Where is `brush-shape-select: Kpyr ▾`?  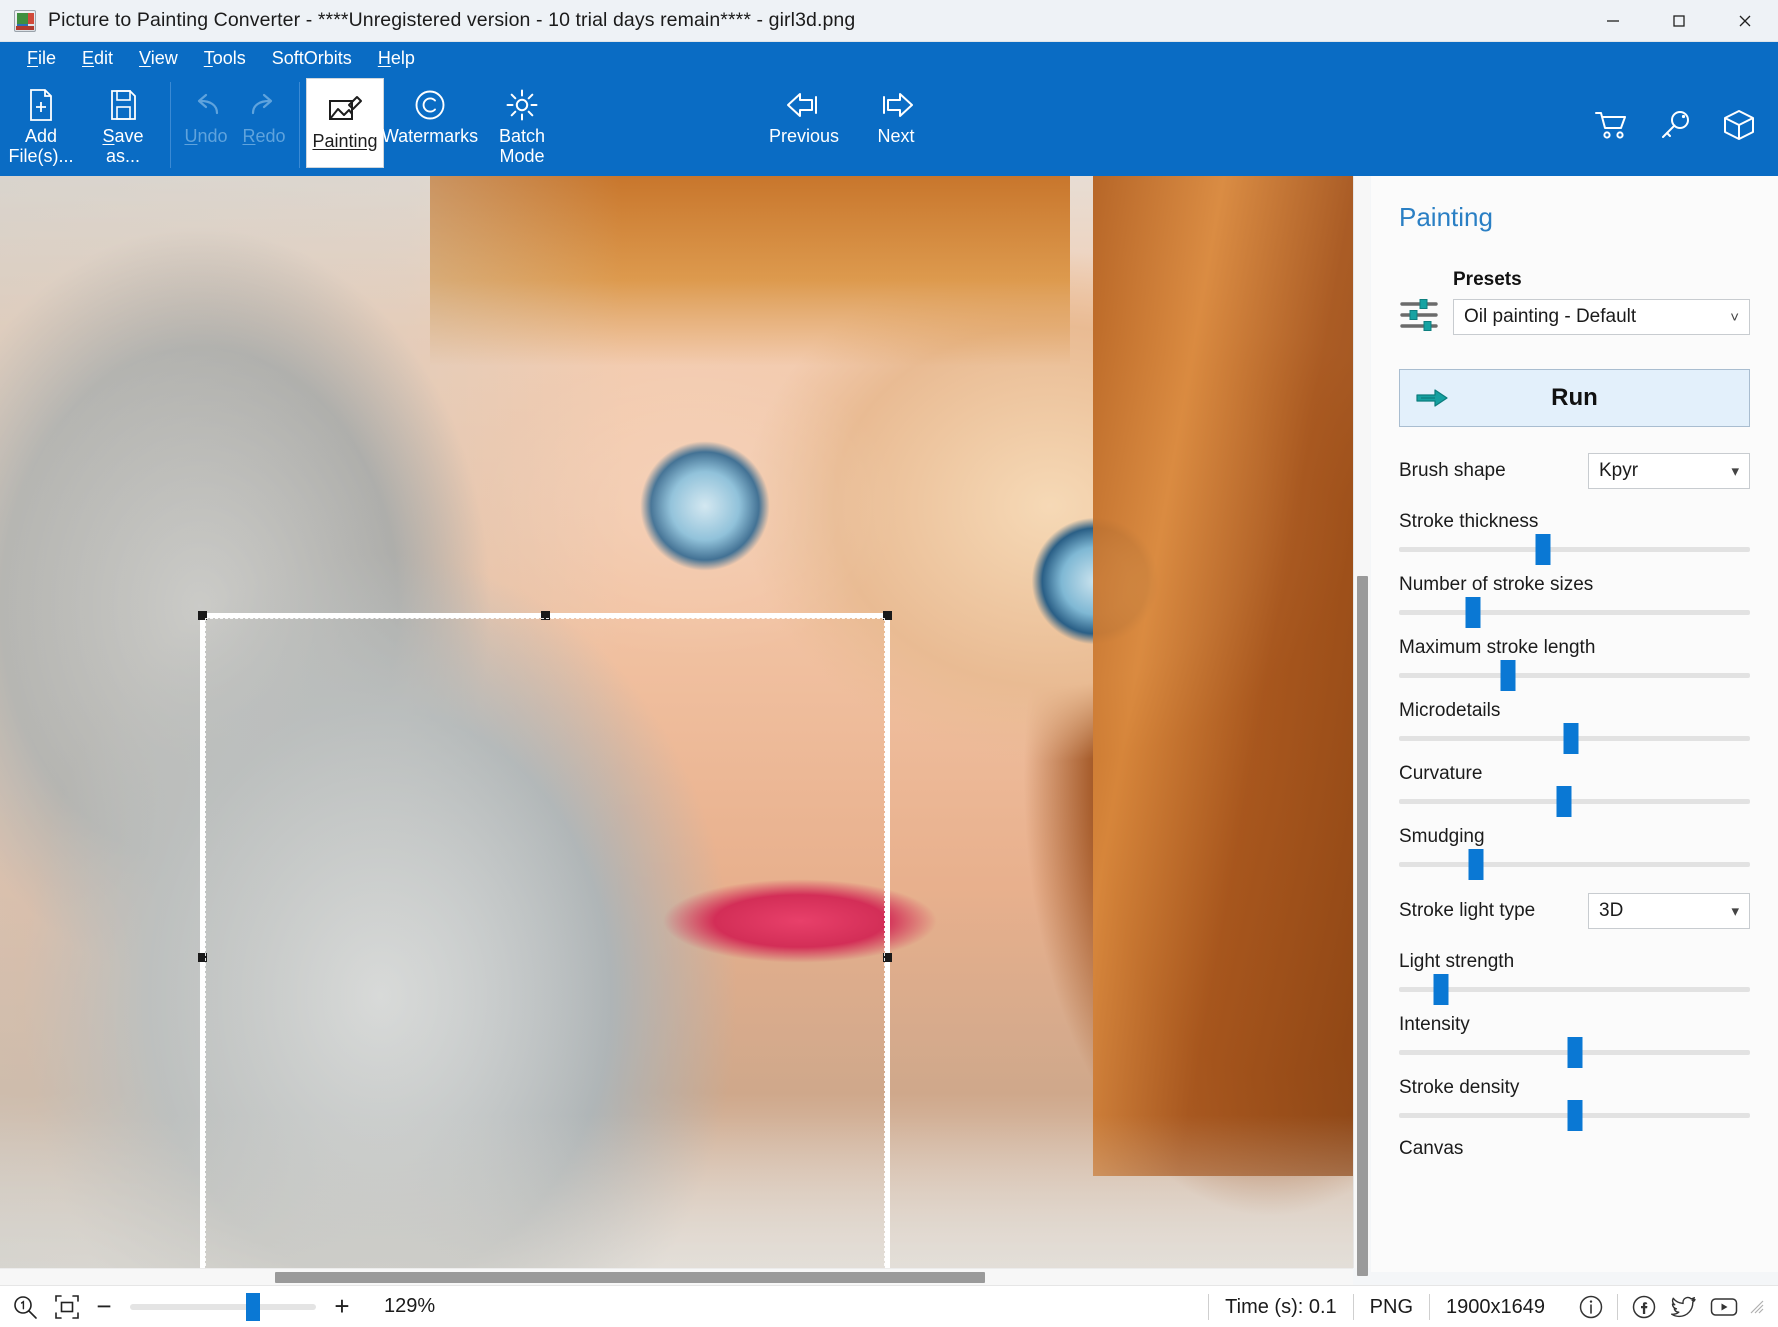 brush-shape-select: Kpyr ▾ is located at coordinates (1669, 471).